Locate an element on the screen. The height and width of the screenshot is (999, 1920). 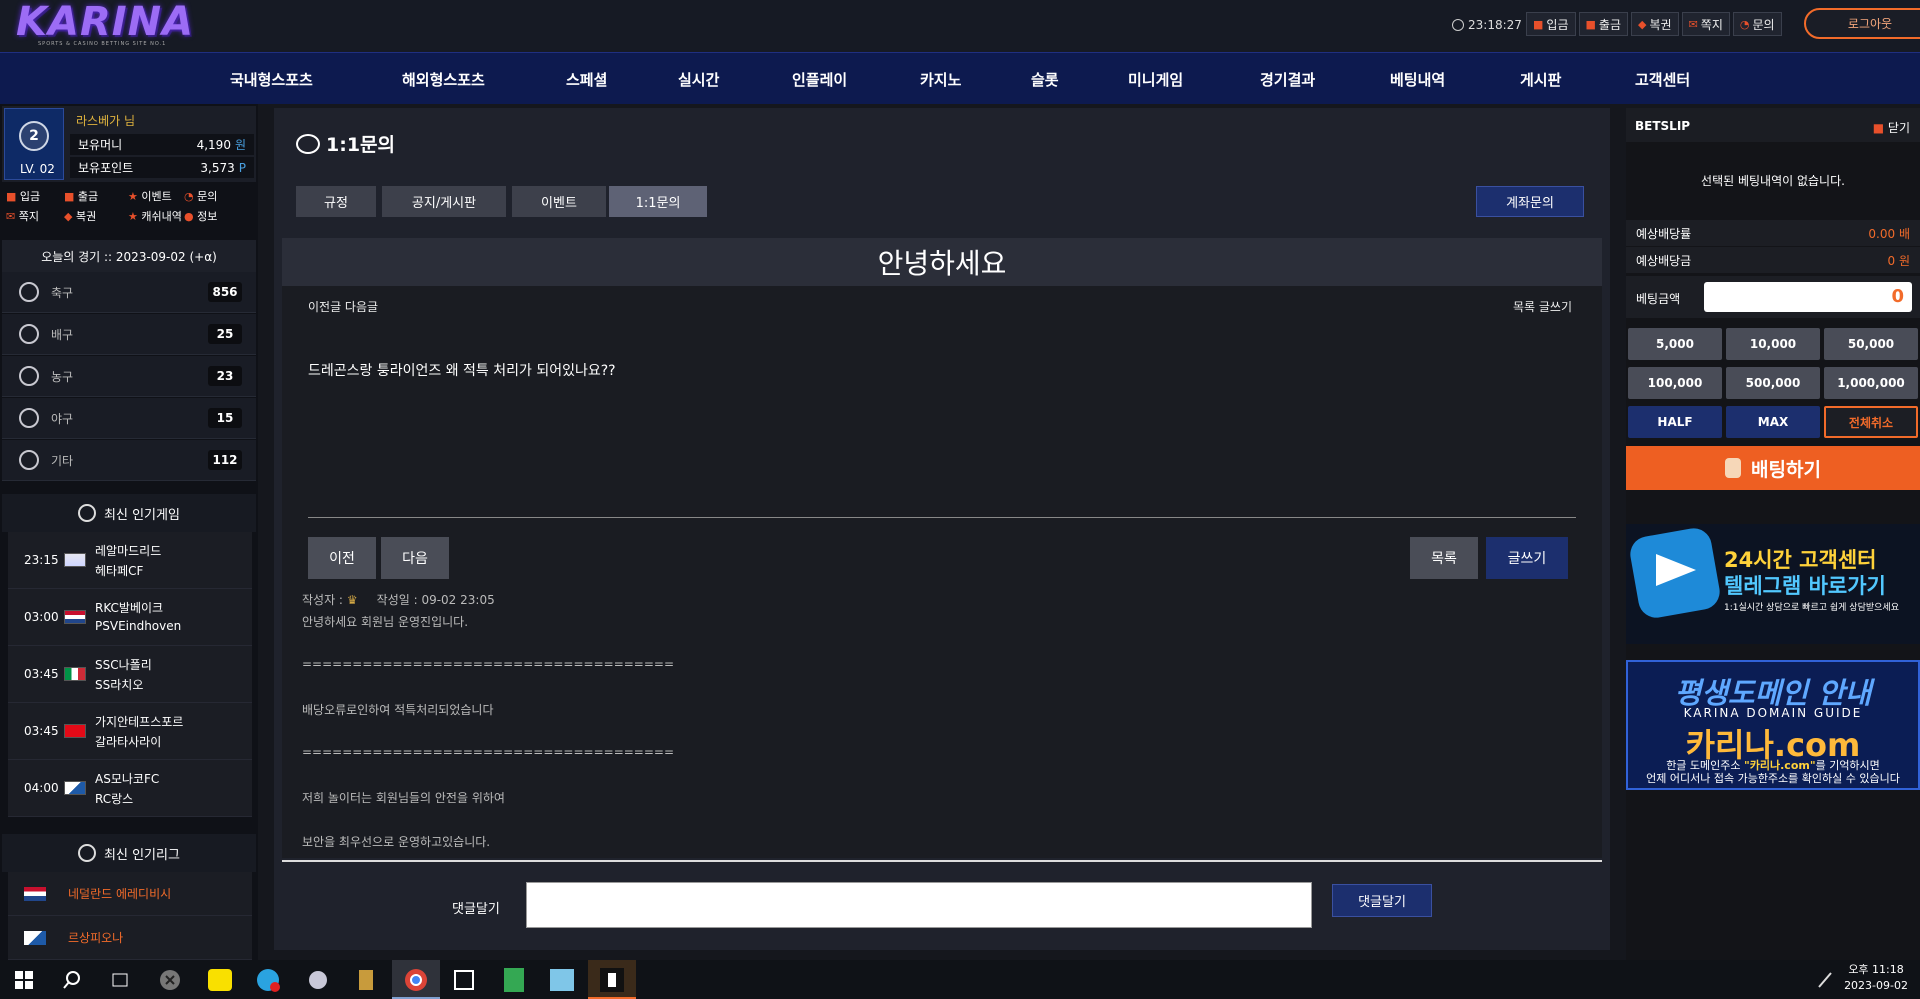
nav-board: 게시판 is located at coordinates (1540, 79).